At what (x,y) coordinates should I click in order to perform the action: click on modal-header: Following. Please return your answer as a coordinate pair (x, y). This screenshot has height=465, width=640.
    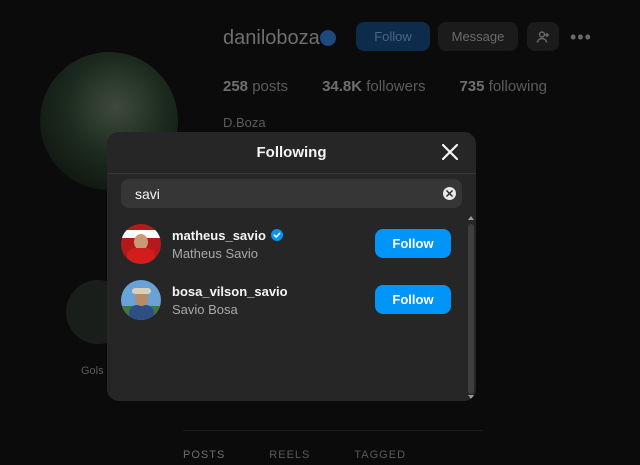
    Looking at the image, I should click on (291, 153).